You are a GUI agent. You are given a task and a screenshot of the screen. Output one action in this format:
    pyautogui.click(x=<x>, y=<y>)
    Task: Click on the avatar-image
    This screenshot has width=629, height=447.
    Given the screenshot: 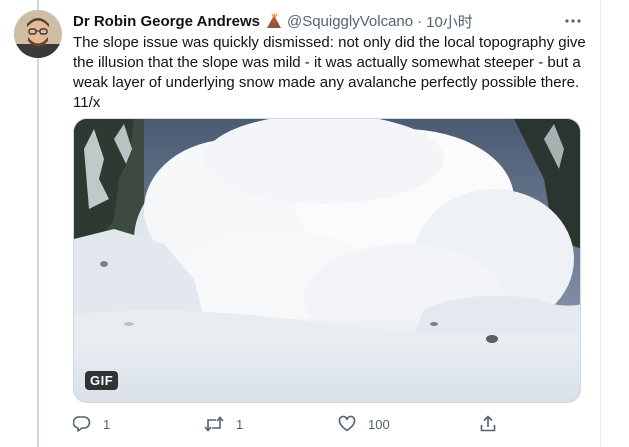 What is the action you would take?
    pyautogui.click(x=38, y=34)
    